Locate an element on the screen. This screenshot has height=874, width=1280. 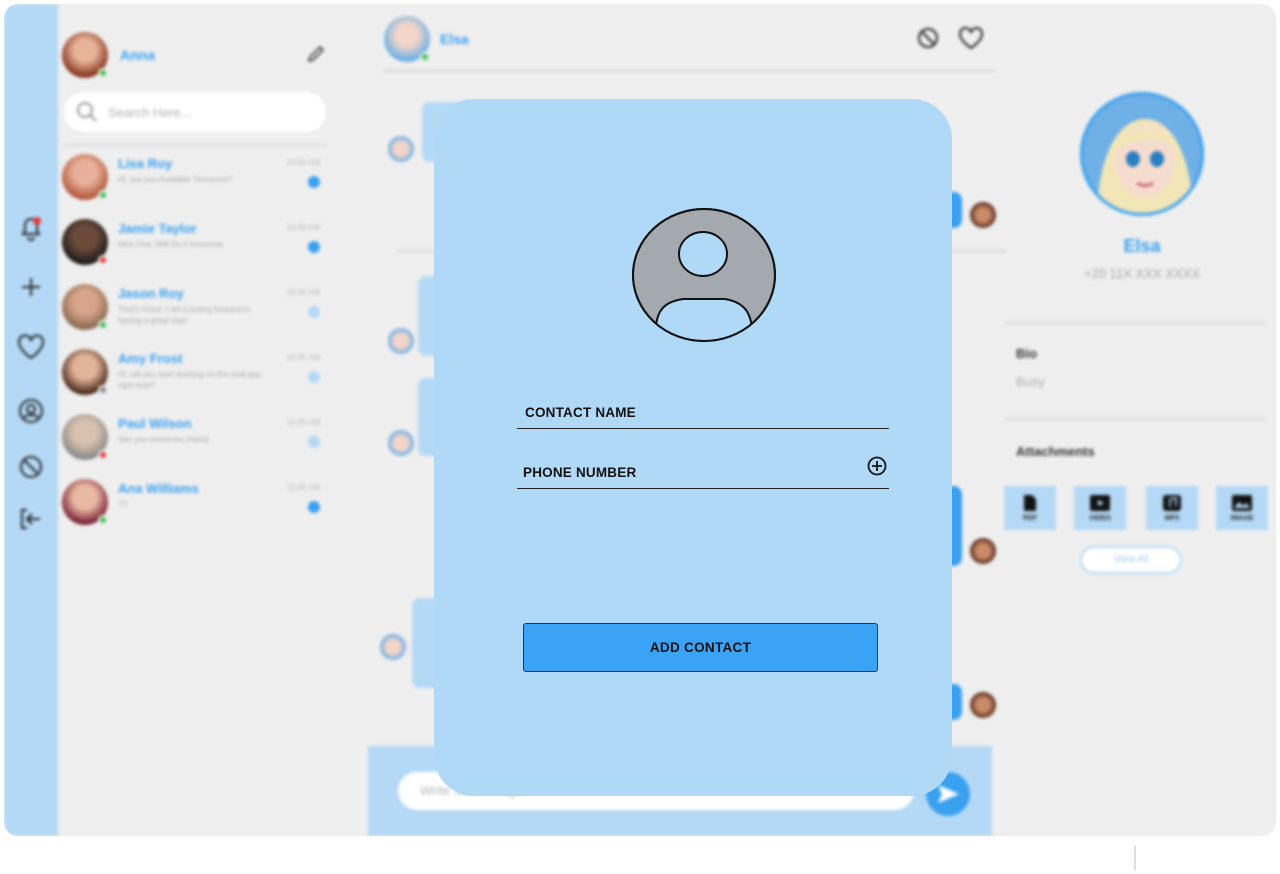
bio-label: Bio is located at coordinates (1026, 353).